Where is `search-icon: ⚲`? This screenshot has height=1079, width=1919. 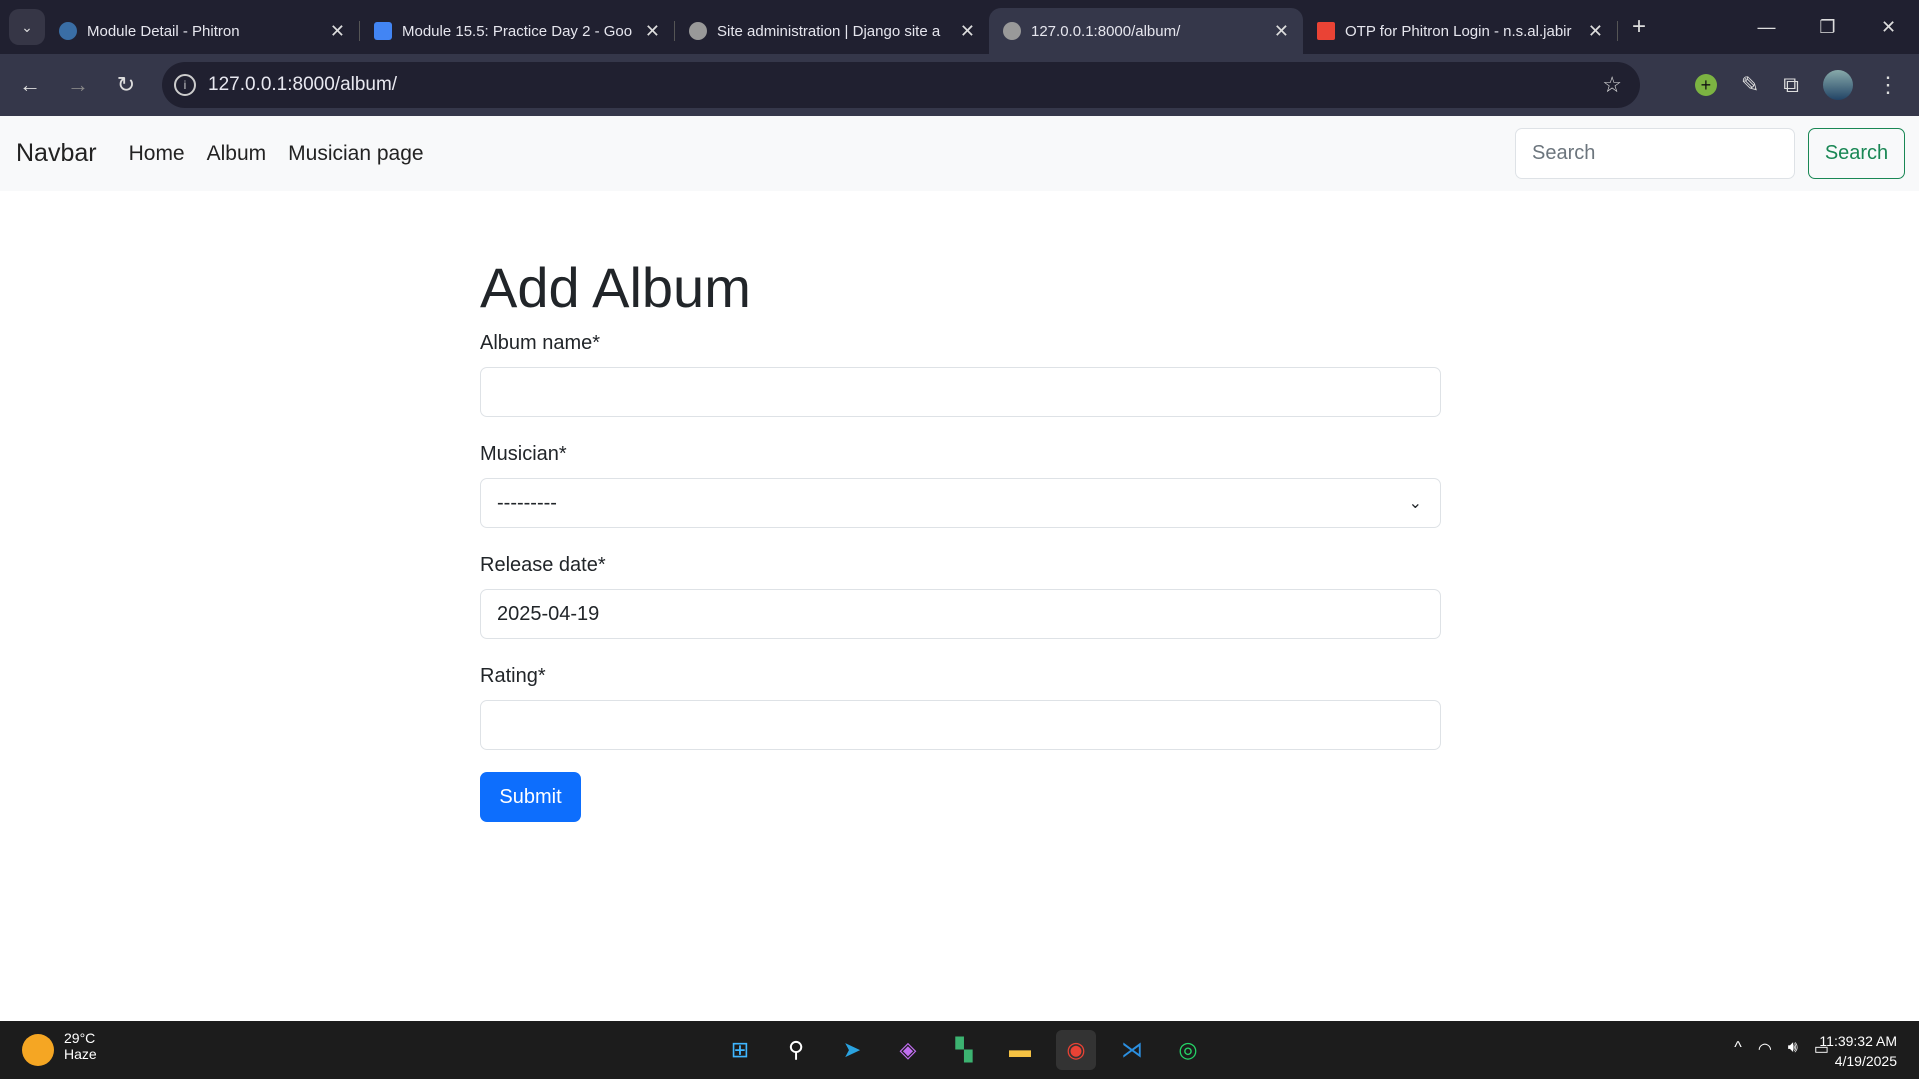 search-icon: ⚲ is located at coordinates (796, 1050).